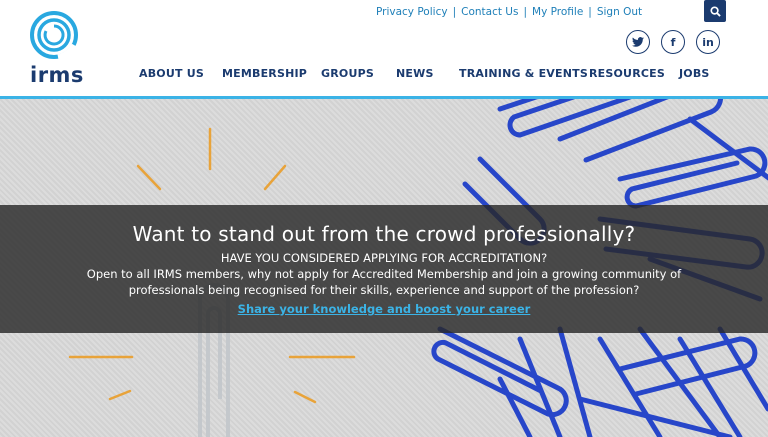  I want to click on nav-resources: RESOURCES, so click(627, 73).